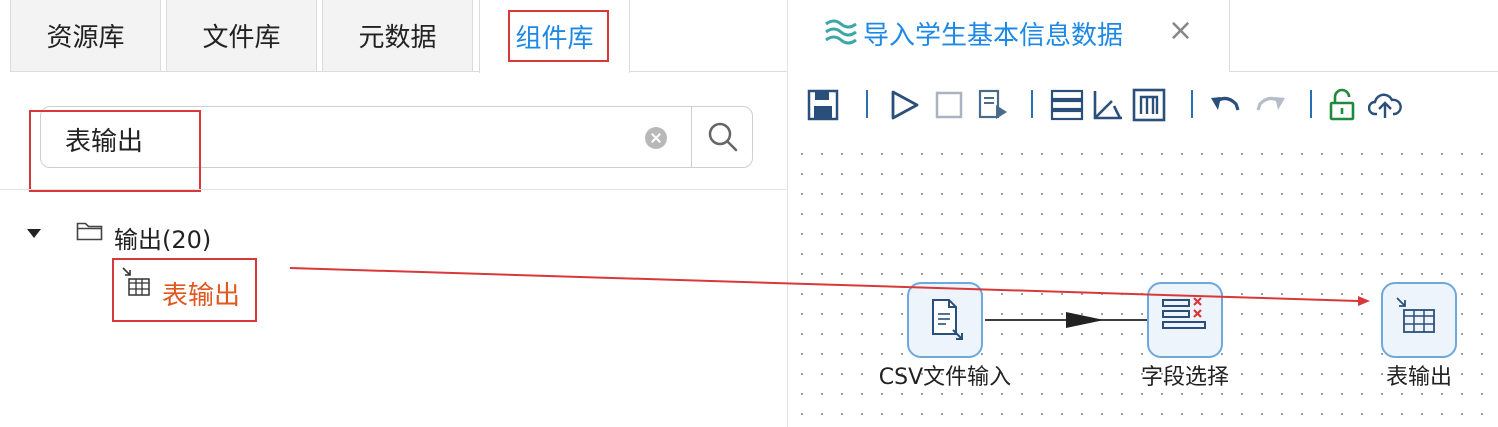 This screenshot has height=427, width=1498. What do you see at coordinates (656, 138) in the screenshot?
I see `clear-icon` at bounding box center [656, 138].